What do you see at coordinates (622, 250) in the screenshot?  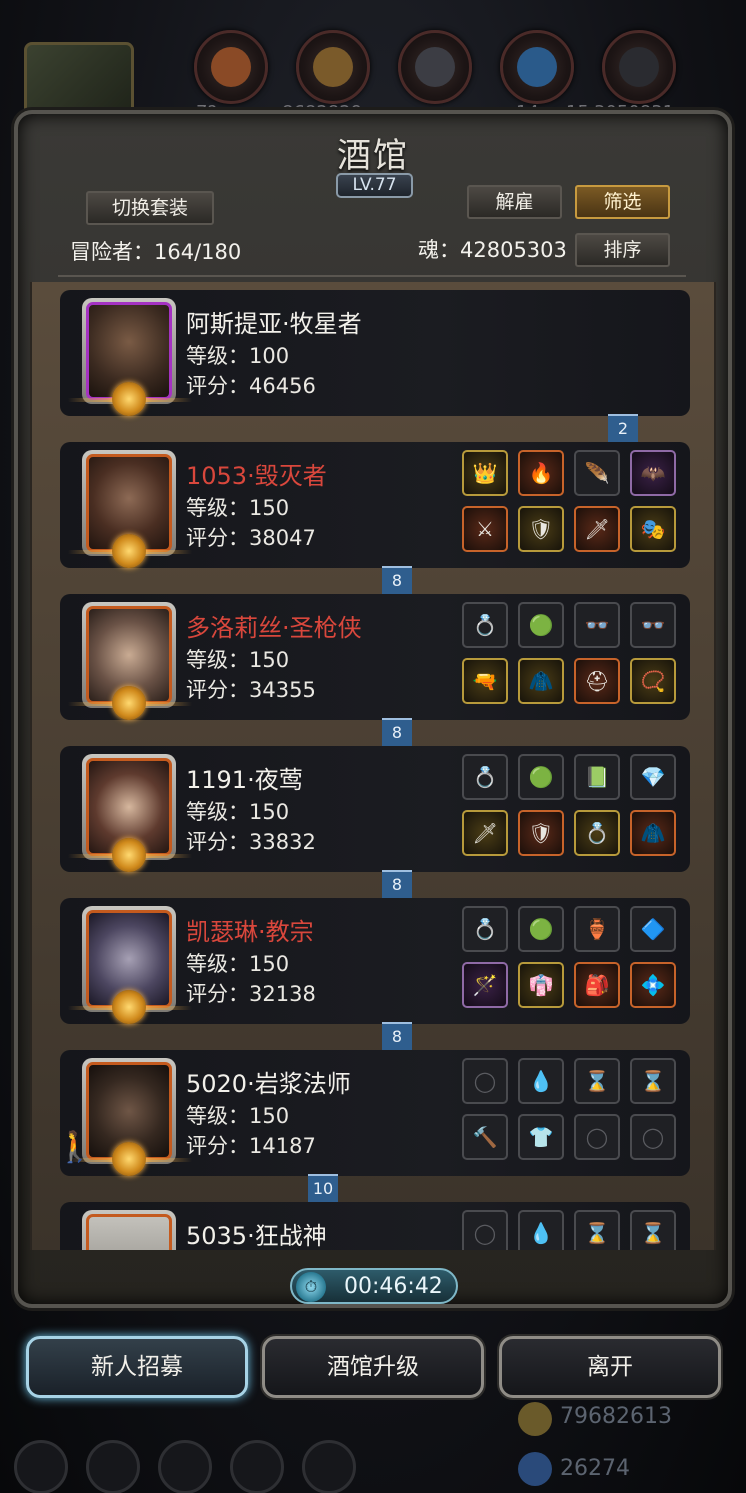 I see `sort-button: 排序` at bounding box center [622, 250].